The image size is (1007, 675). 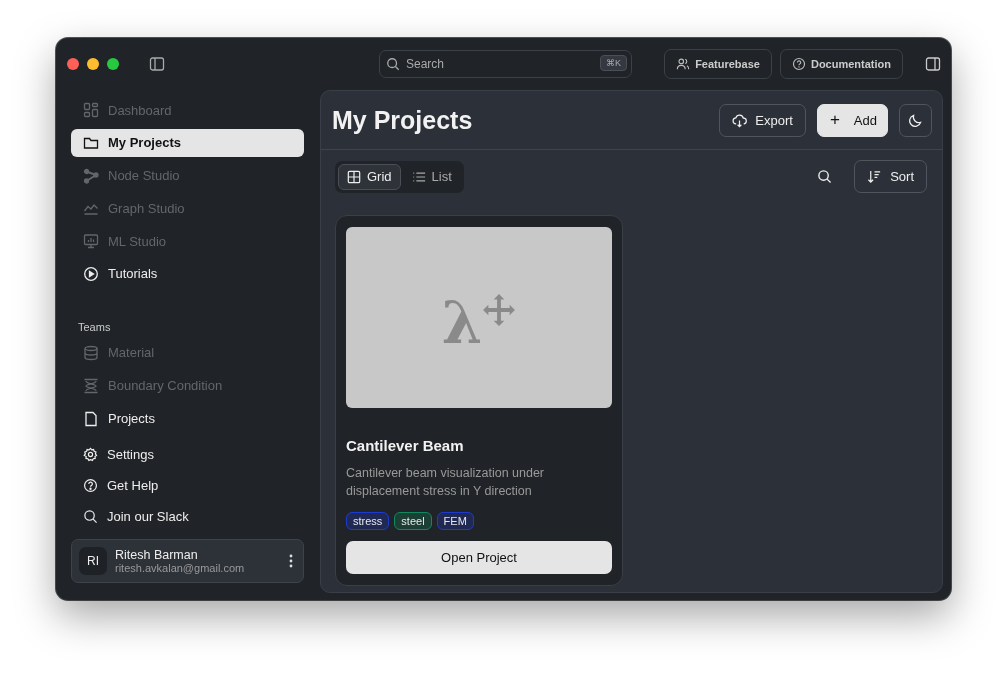 What do you see at coordinates (841, 64) in the screenshot?
I see `documentation-button: Documentation` at bounding box center [841, 64].